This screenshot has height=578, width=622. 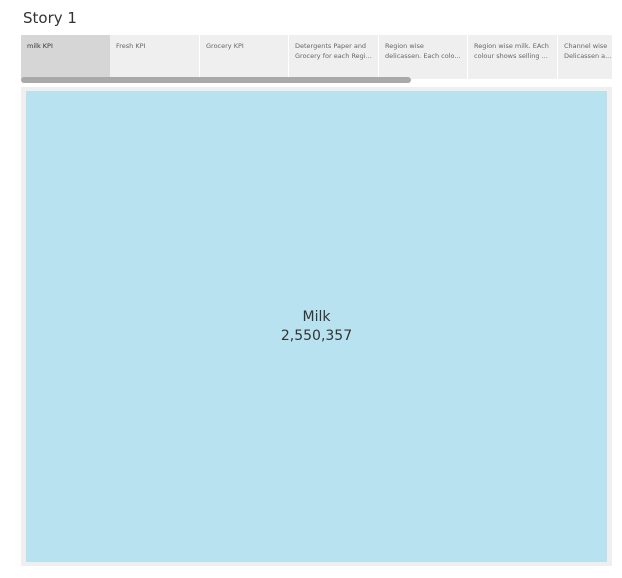 I want to click on story-point-caption-line1: Region wise milk. EAch, so click(x=511, y=46).